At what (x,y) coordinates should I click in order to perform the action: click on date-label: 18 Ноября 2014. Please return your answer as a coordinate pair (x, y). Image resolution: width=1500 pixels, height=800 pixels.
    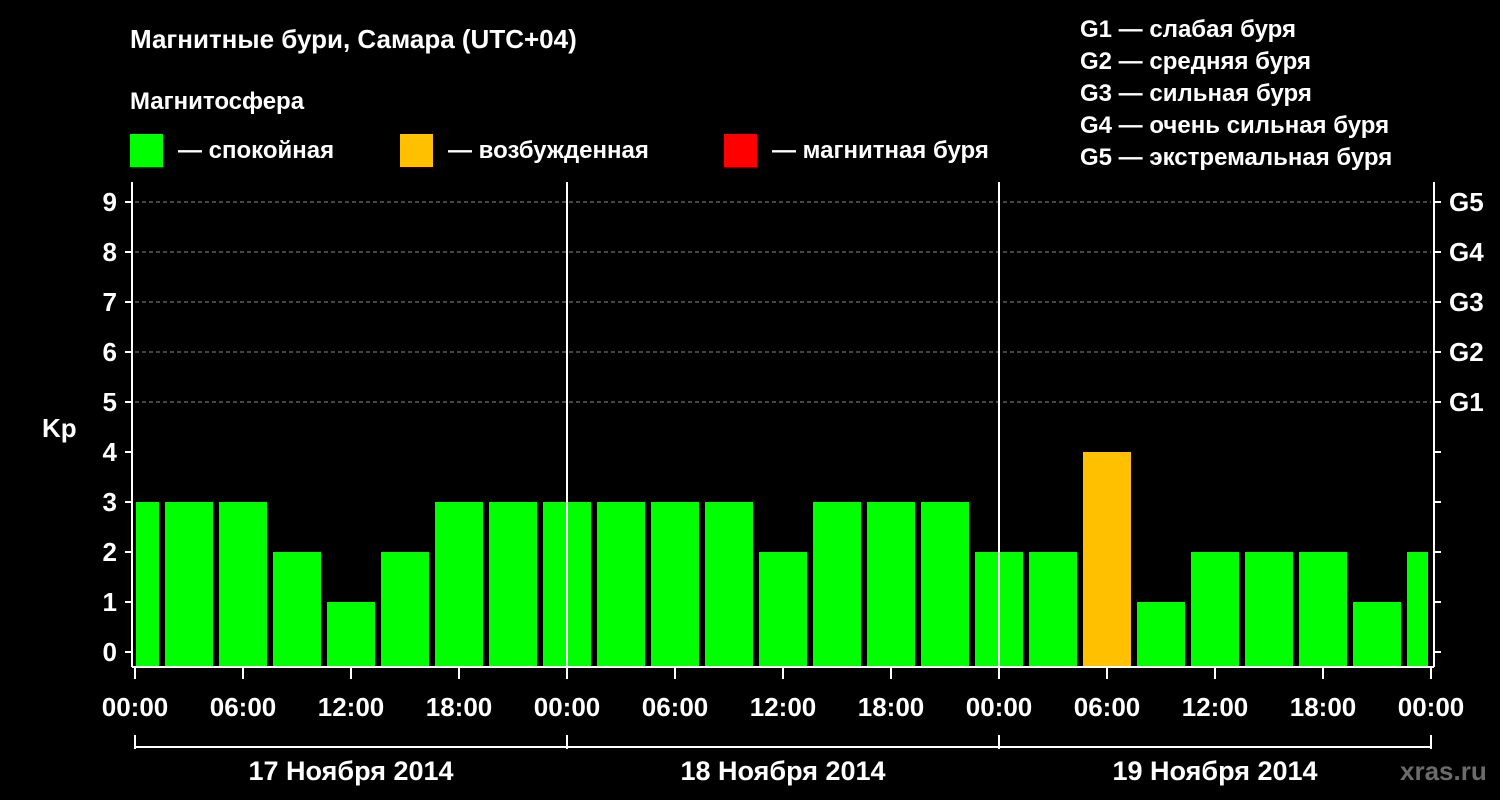
    Looking at the image, I should click on (782, 771).